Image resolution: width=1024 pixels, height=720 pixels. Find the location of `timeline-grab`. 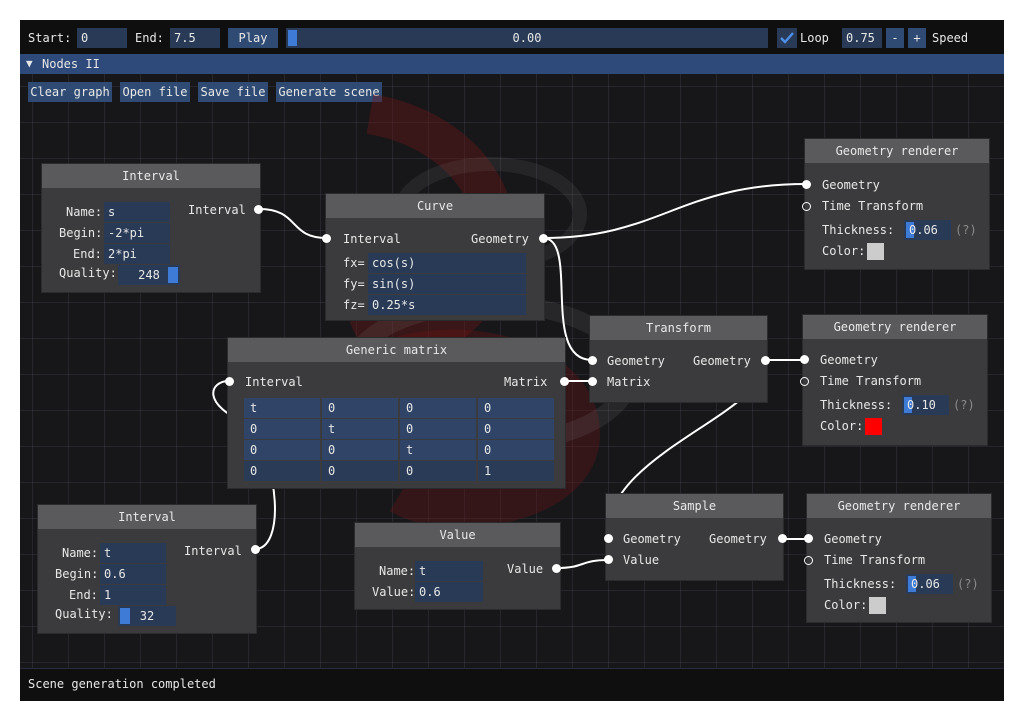

timeline-grab is located at coordinates (292, 38).